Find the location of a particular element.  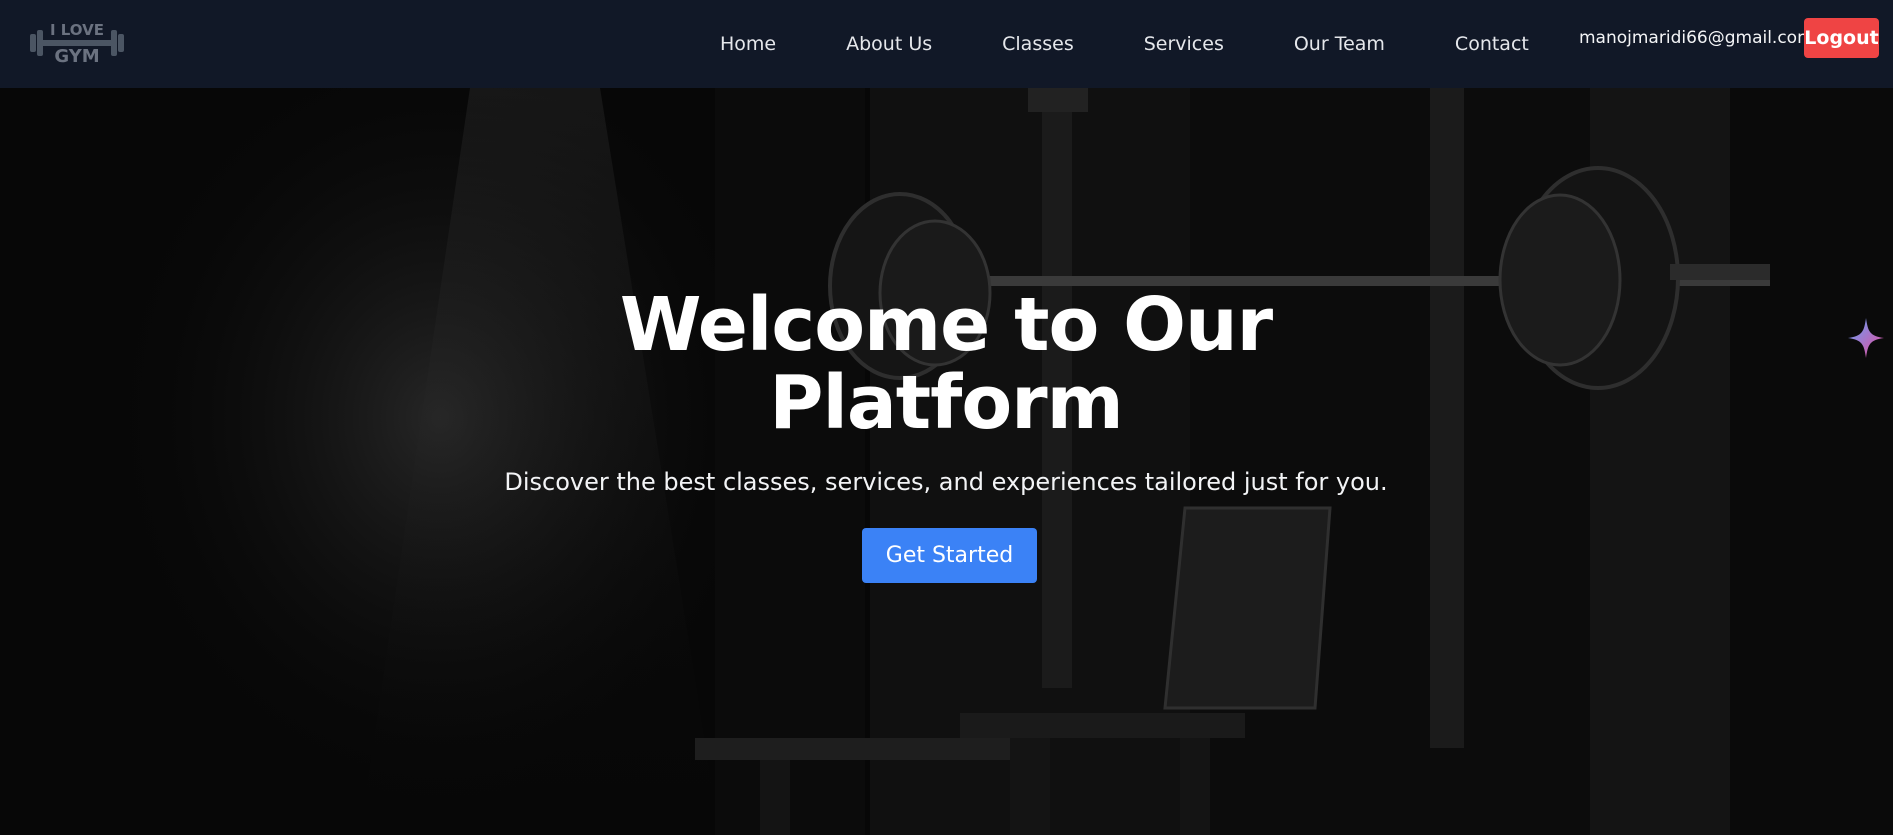

logo-text-bottom: GYM is located at coordinates (76, 56).